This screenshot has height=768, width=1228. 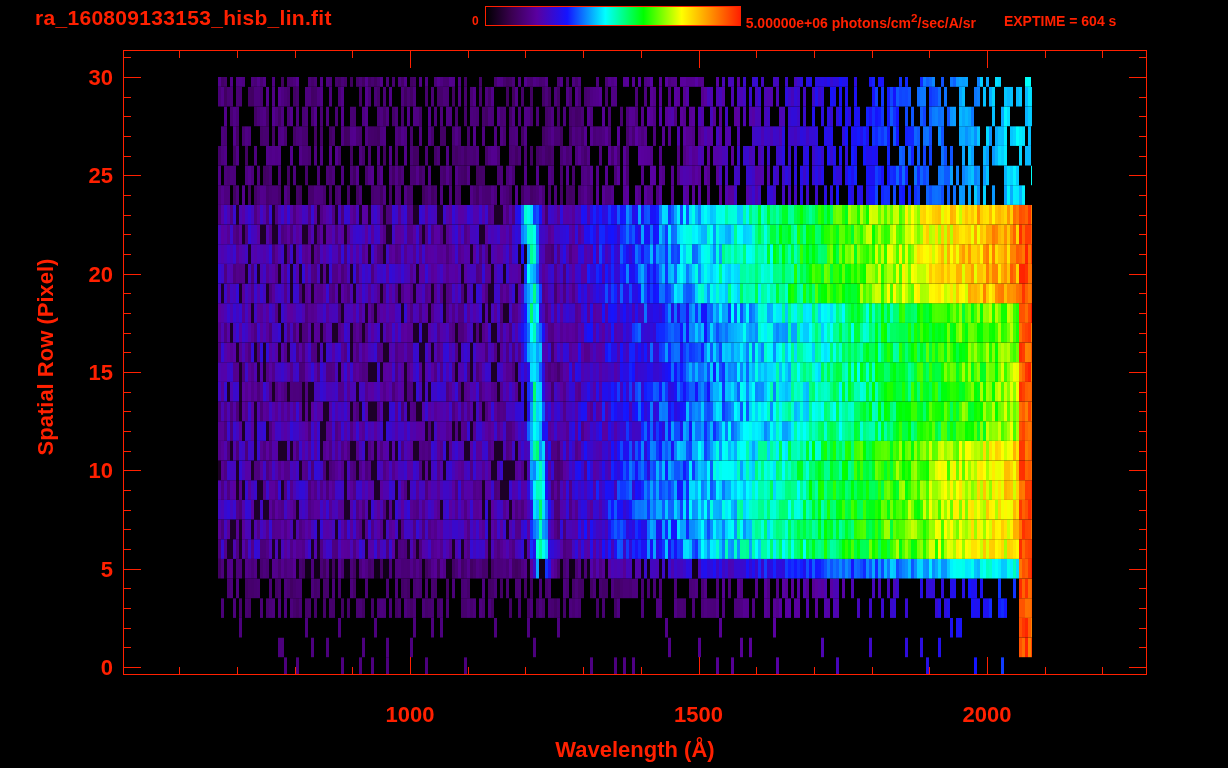 What do you see at coordinates (100, 77) in the screenshot?
I see `y-tick-label: 30` at bounding box center [100, 77].